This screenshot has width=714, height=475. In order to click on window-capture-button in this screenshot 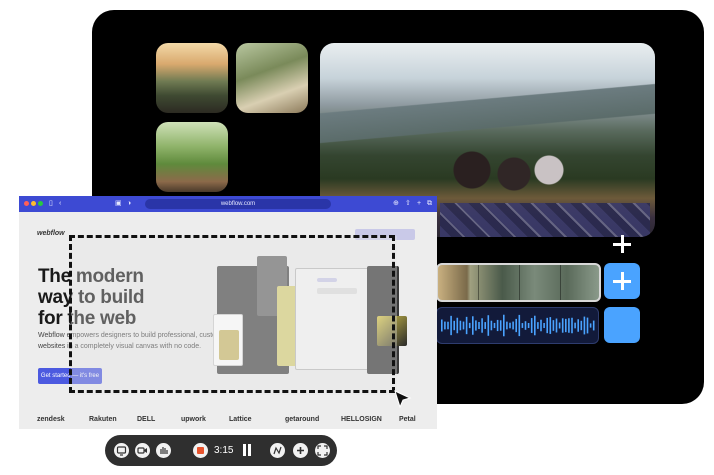, I will do `click(121, 450)`.